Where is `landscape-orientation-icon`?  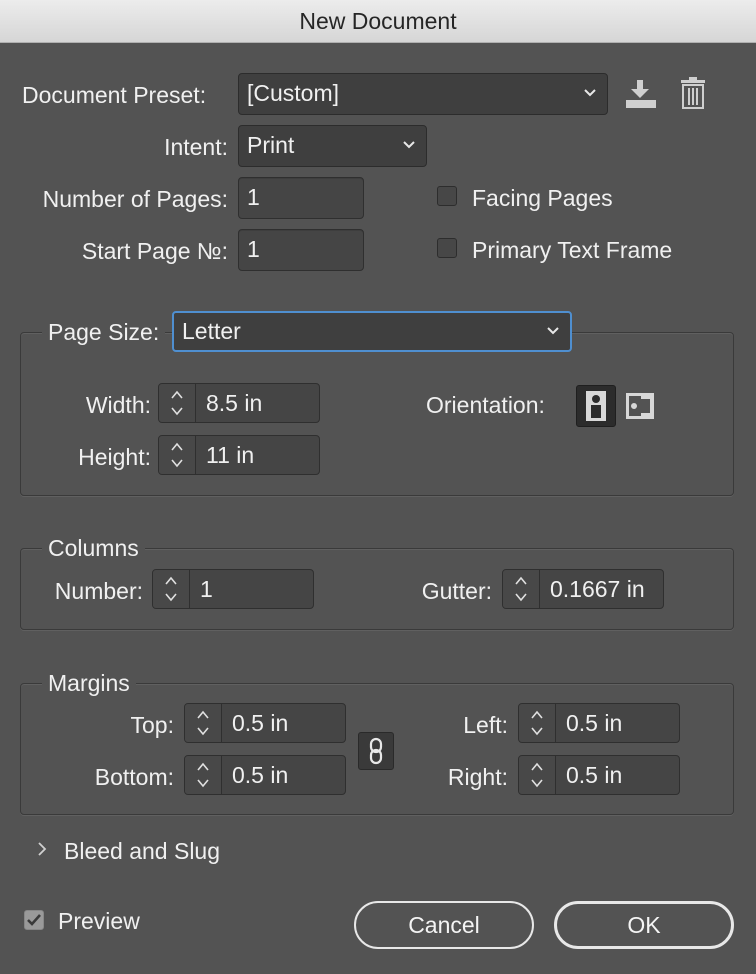 landscape-orientation-icon is located at coordinates (640, 406).